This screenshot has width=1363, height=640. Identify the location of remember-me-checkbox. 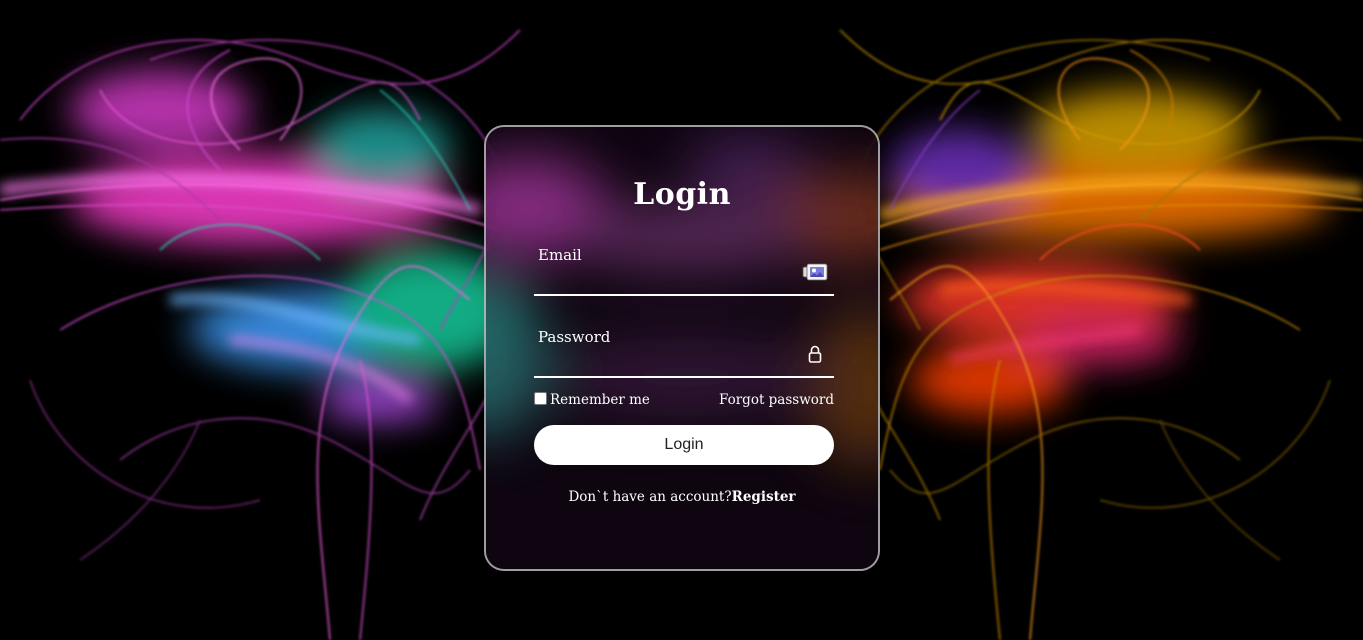
(540, 398).